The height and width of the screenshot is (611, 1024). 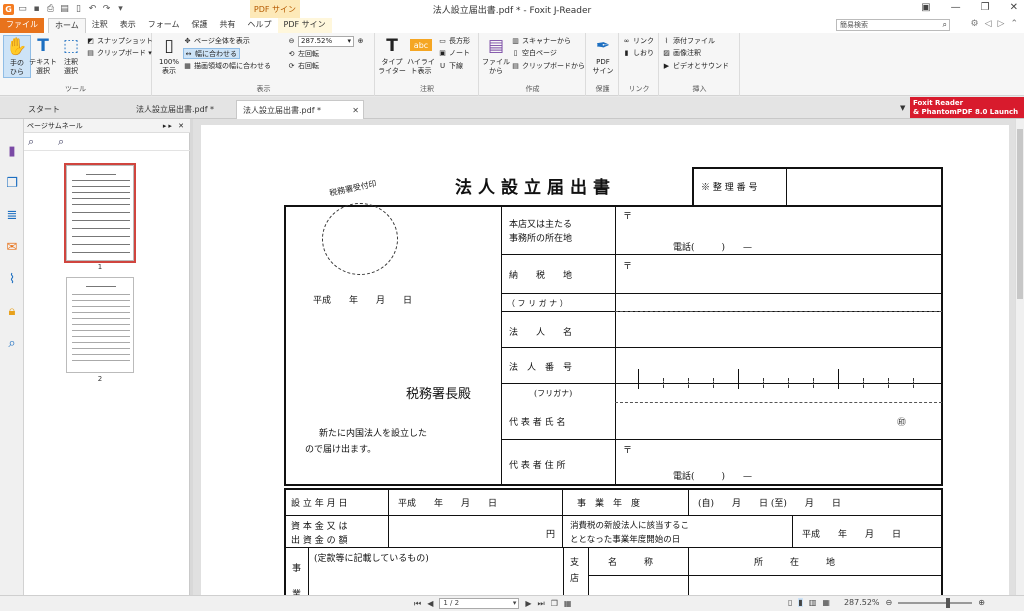 What do you see at coordinates (790, 602) in the screenshot?
I see `single-page-view-icon: ▯` at bounding box center [790, 602].